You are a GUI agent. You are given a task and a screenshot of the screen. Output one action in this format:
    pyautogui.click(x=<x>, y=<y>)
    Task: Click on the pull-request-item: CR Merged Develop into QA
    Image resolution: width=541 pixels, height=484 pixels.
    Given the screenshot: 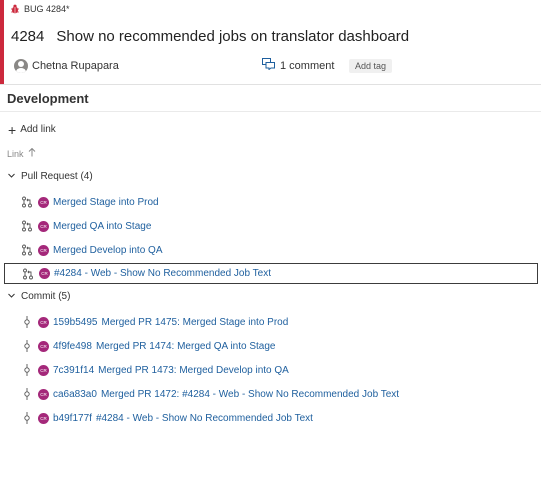 What is the action you would take?
    pyautogui.click(x=91, y=250)
    